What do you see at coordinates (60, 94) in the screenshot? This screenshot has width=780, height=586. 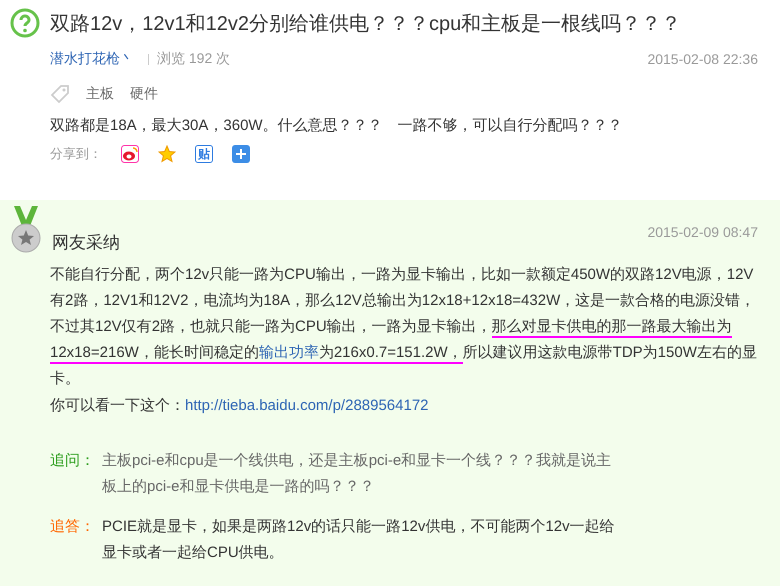 I see `tag-icon` at bounding box center [60, 94].